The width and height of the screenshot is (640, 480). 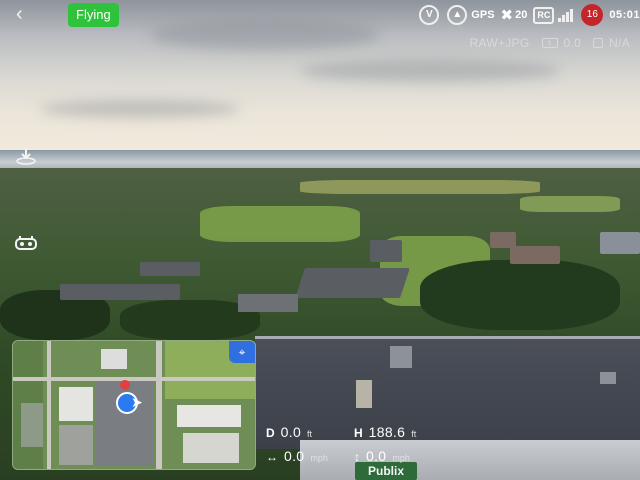 I want to click on gps-label: GPS, so click(x=483, y=15).